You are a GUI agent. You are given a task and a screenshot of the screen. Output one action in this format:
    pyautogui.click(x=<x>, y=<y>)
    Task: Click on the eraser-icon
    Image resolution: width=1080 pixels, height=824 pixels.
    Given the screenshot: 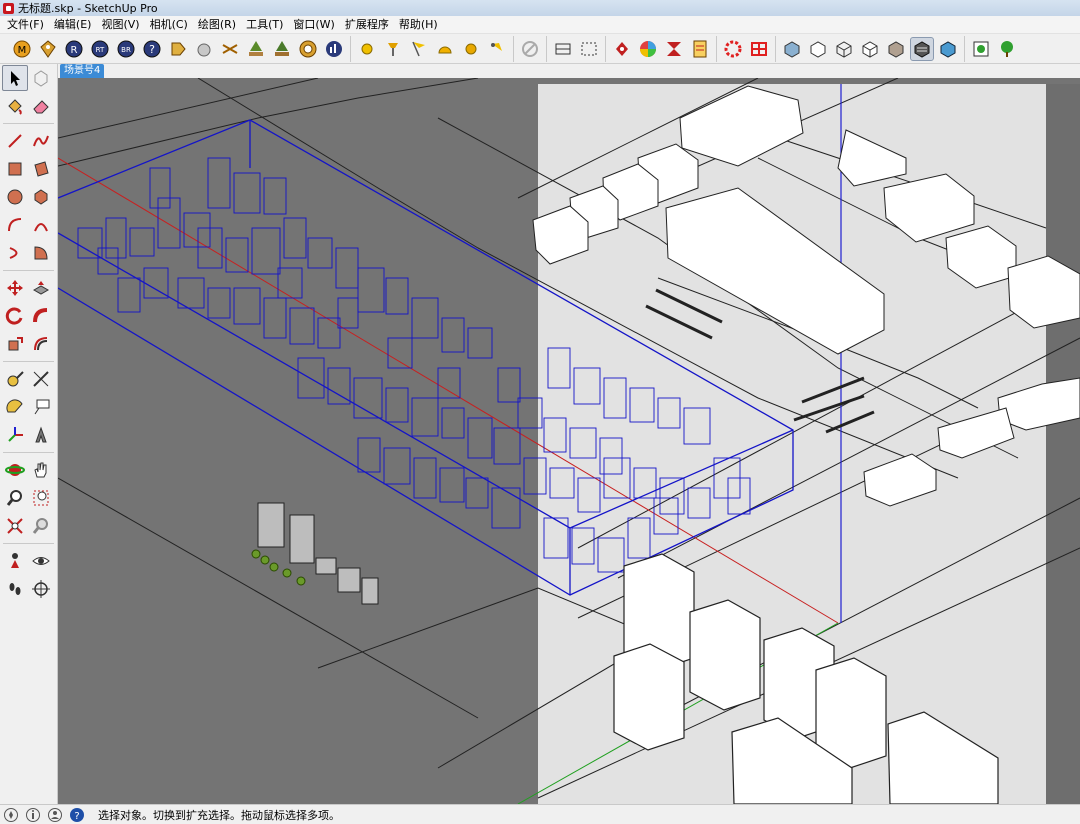 What is the action you would take?
    pyautogui.click(x=41, y=106)
    